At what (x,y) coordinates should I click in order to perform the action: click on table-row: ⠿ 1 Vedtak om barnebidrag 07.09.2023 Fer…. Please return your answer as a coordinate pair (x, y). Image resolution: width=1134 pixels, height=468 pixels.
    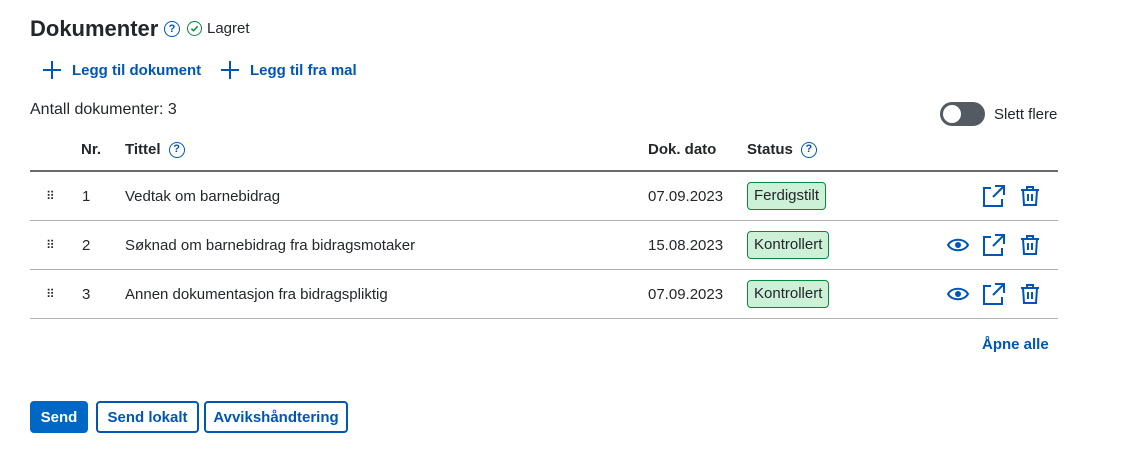
    Looking at the image, I should click on (544, 196).